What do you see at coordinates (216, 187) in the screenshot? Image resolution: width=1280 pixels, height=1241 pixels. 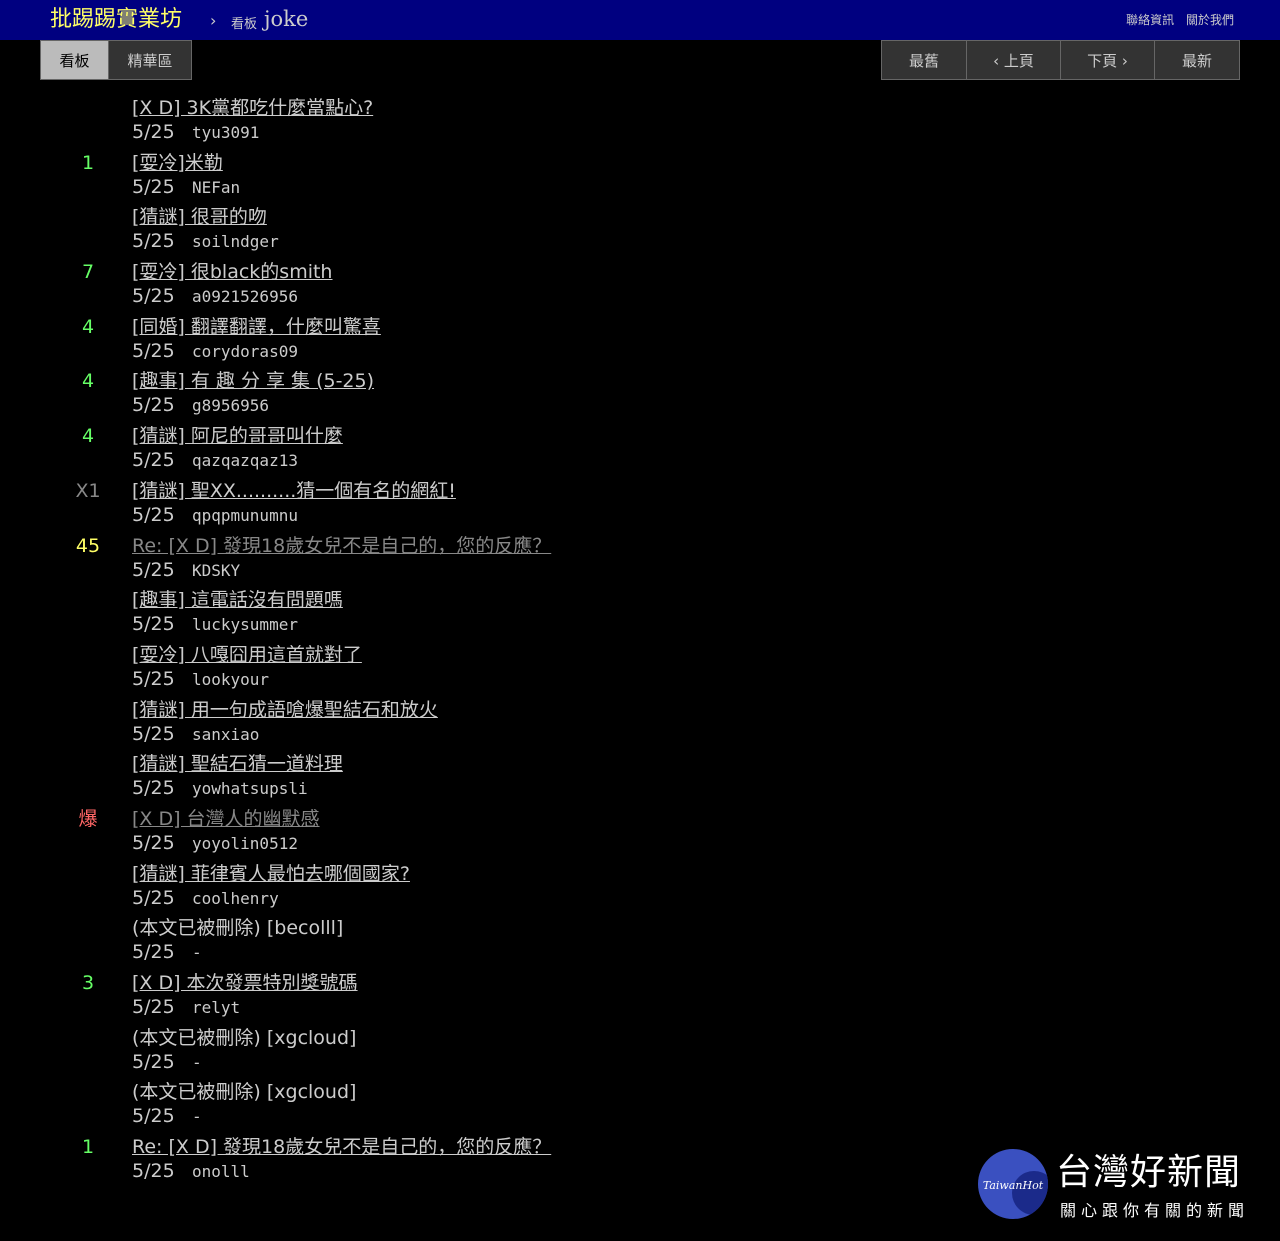 I see `post-author: NEFan` at bounding box center [216, 187].